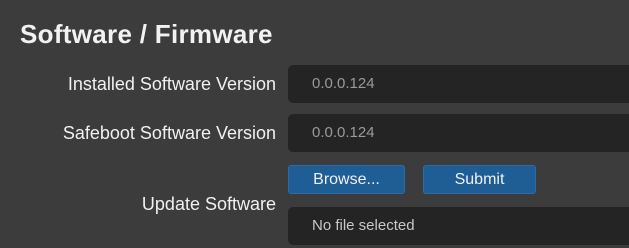 This screenshot has height=248, width=629. Describe the element at coordinates (458, 84) in the screenshot. I see `installed-version-field: 0.0.0.124` at that location.